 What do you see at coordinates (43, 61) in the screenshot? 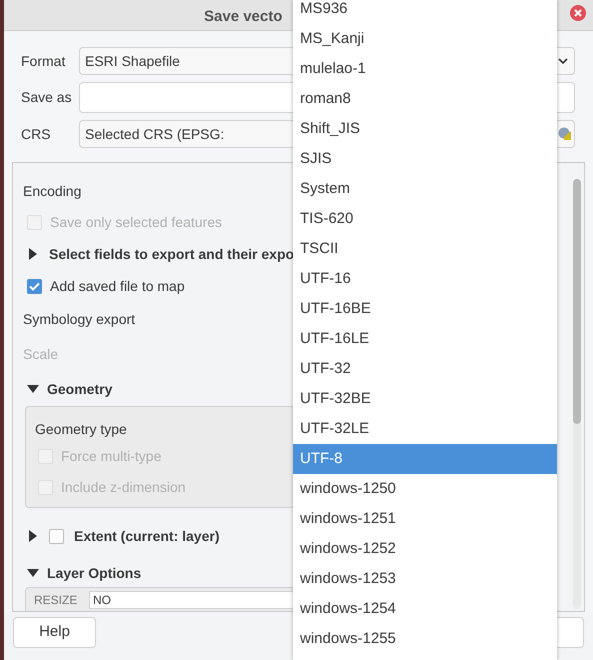
I see `field-label: Format` at bounding box center [43, 61].